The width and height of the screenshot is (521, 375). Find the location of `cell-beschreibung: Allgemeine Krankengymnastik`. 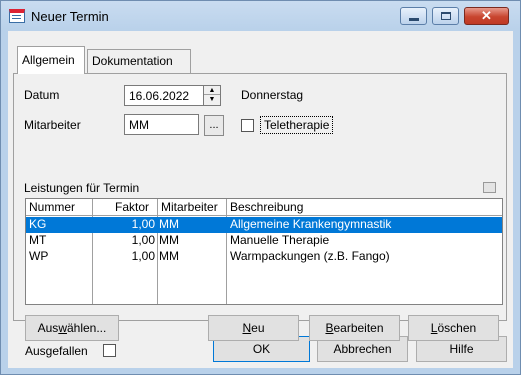

cell-beschreibung: Allgemeine Krankengymnastik is located at coordinates (311, 224).